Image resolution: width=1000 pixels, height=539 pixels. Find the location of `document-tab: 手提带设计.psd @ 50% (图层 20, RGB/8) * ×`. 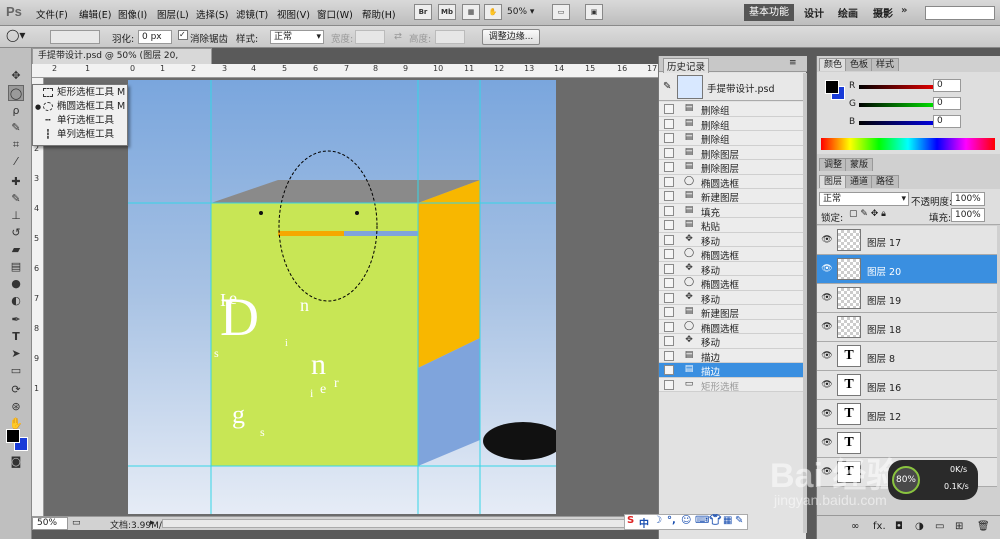

document-tab: 手提带设计.psd @ 50% (图层 20, RGB/8) * × is located at coordinates (122, 61).